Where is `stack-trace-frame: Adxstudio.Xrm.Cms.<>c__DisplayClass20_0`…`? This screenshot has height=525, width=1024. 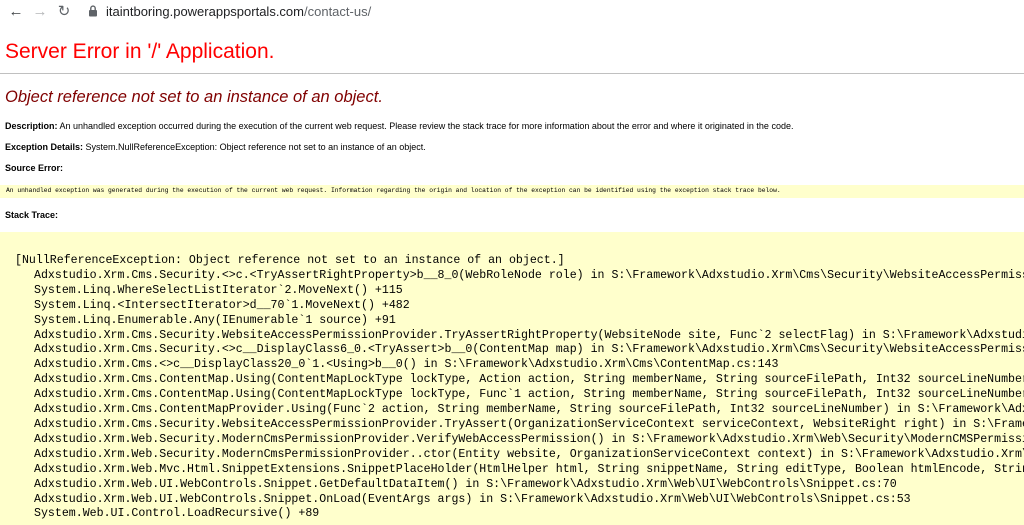
stack-trace-frame: Adxstudio.Xrm.Cms.<>c__DisplayClass20_0`… is located at coordinates (406, 365).